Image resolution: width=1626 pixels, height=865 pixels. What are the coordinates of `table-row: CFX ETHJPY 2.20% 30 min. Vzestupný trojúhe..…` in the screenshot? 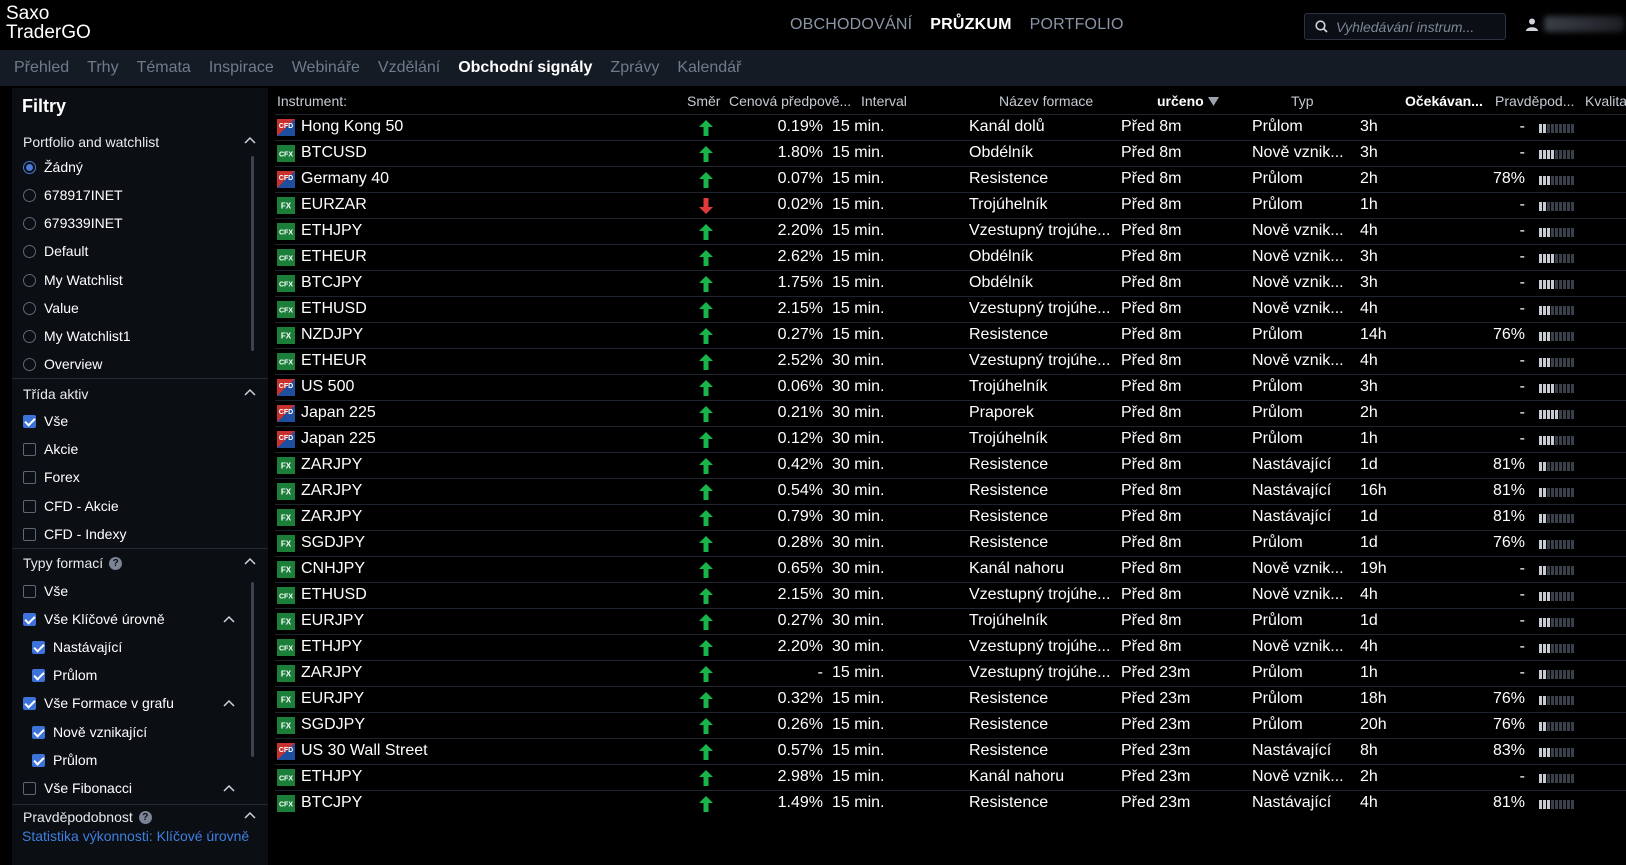 It's located at (950, 647).